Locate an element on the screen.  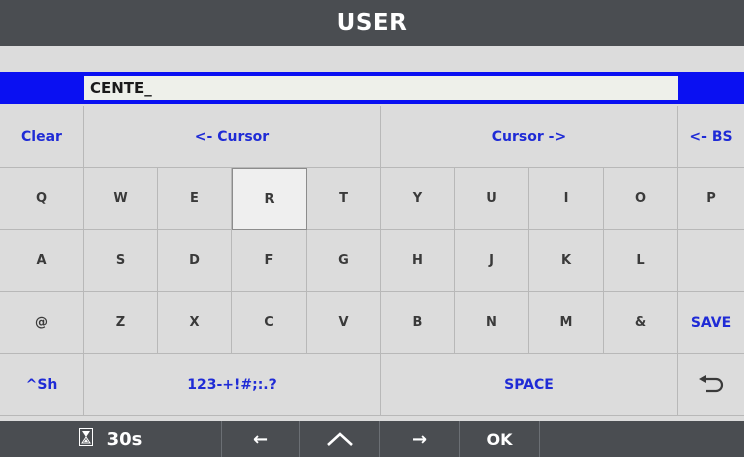
key-b: B is located at coordinates (418, 323).